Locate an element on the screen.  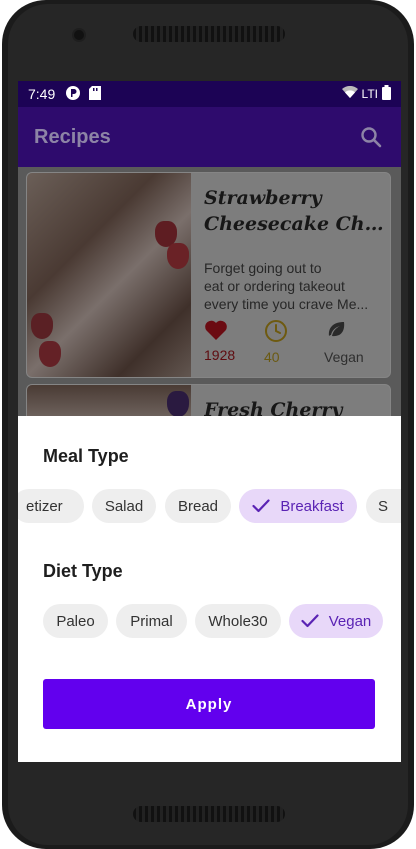
chip-whole30: Whole30 is located at coordinates (238, 621).